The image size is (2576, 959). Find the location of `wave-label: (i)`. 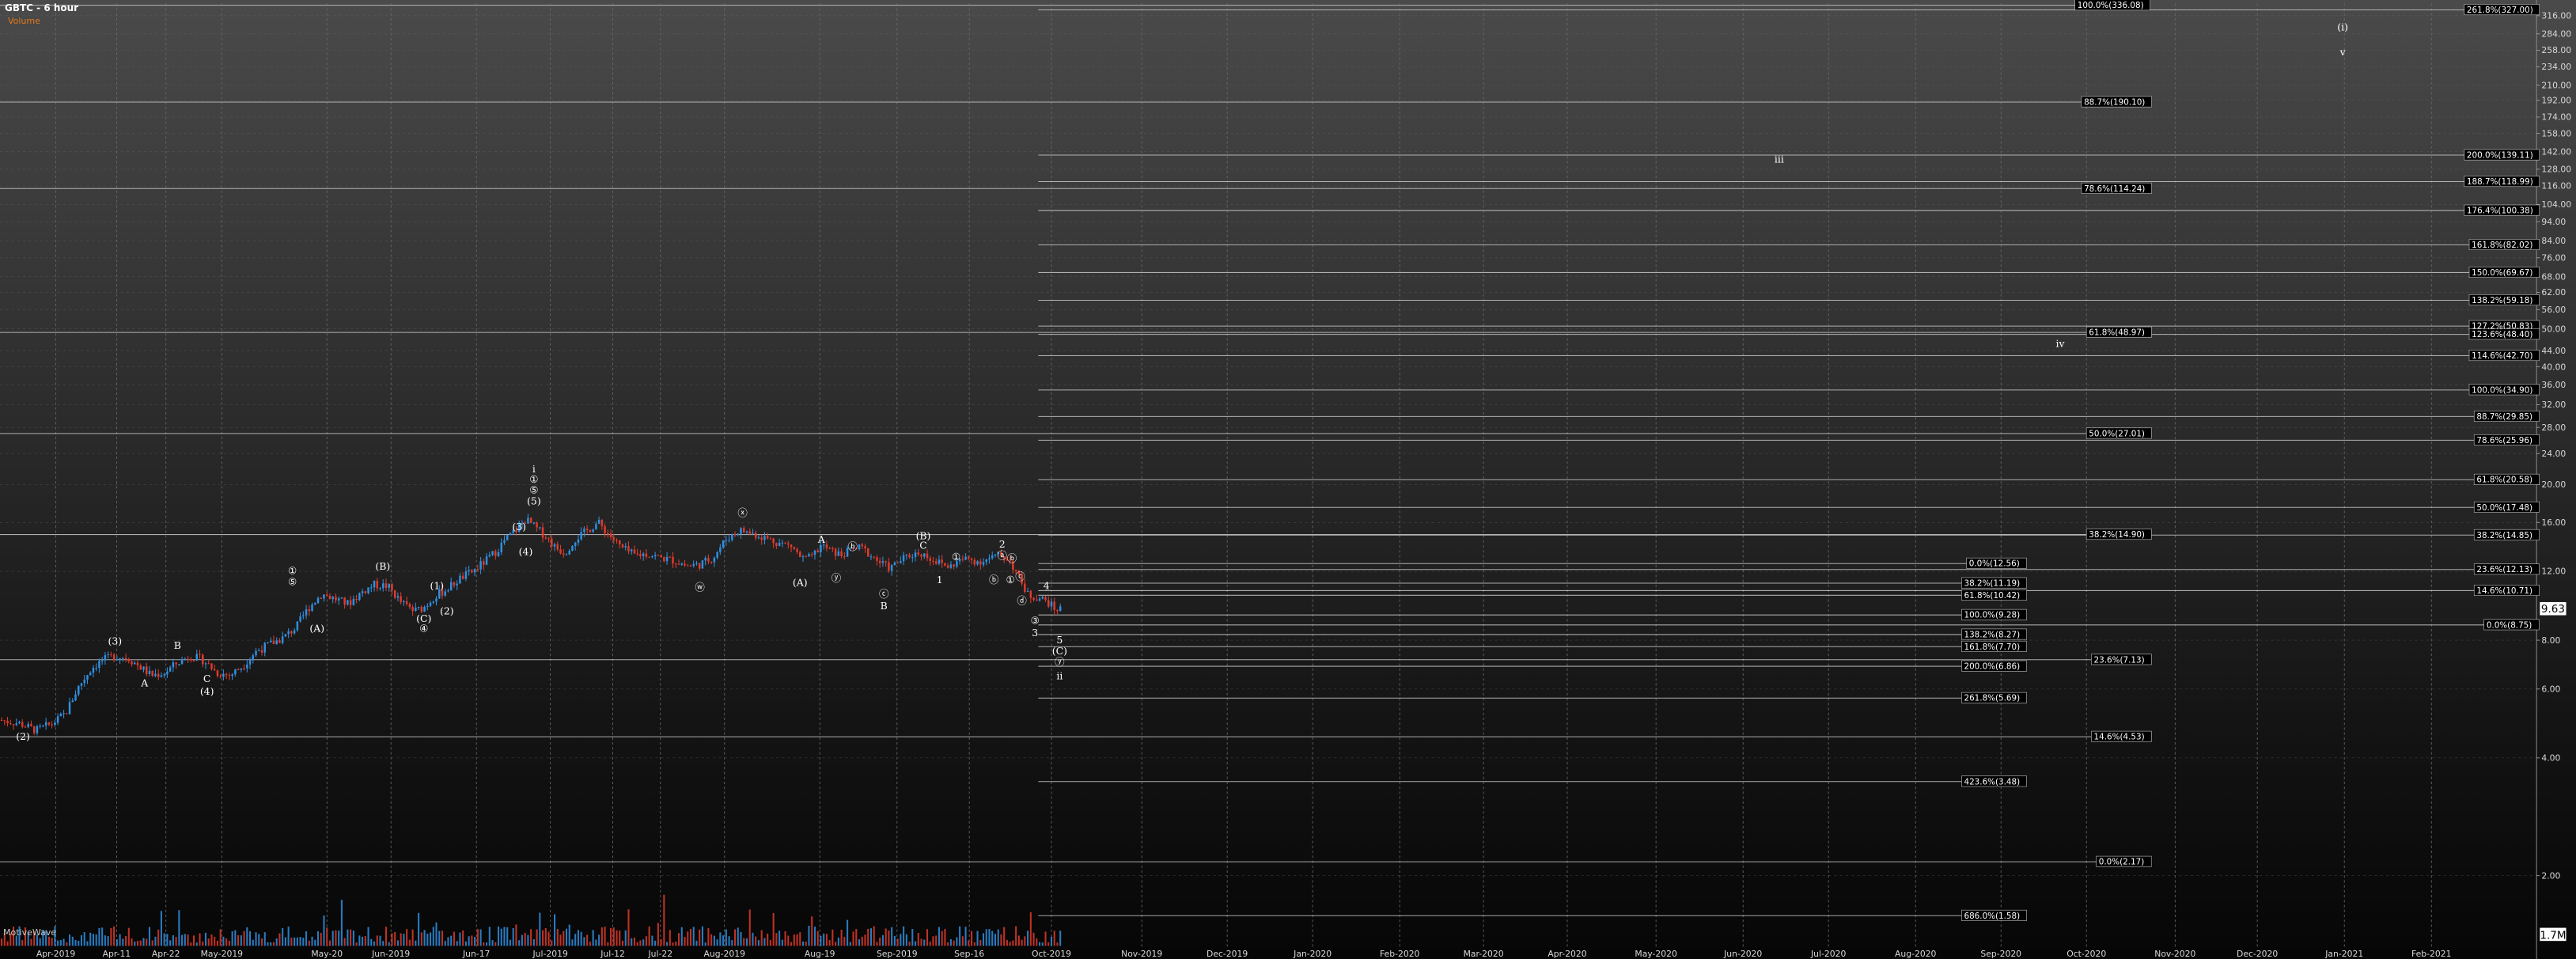

wave-label: (i) is located at coordinates (2342, 26).